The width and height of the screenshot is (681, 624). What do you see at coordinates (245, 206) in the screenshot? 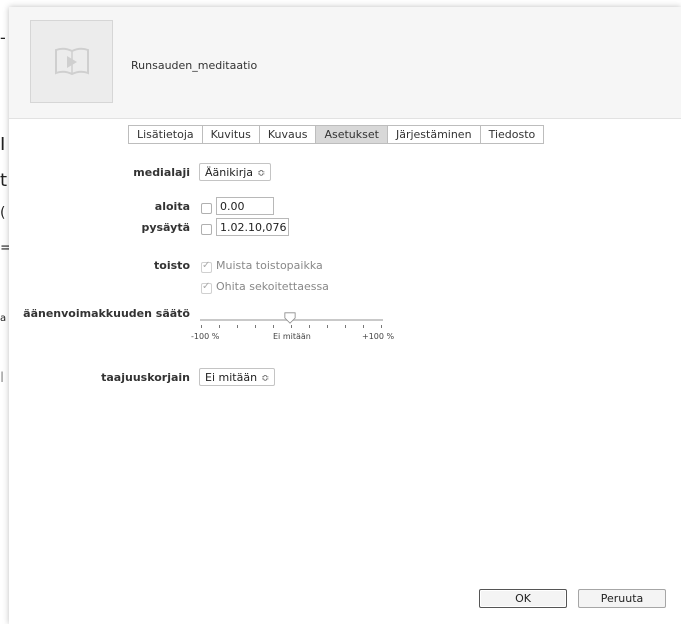
I see `start-time-field: 0.00` at bounding box center [245, 206].